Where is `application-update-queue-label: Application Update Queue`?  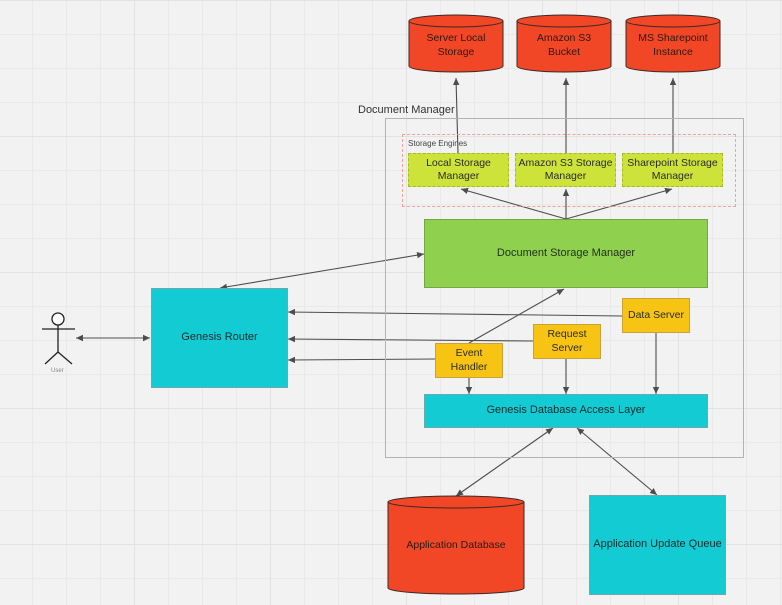
application-update-queue-label: Application Update Queue is located at coordinates (657, 544).